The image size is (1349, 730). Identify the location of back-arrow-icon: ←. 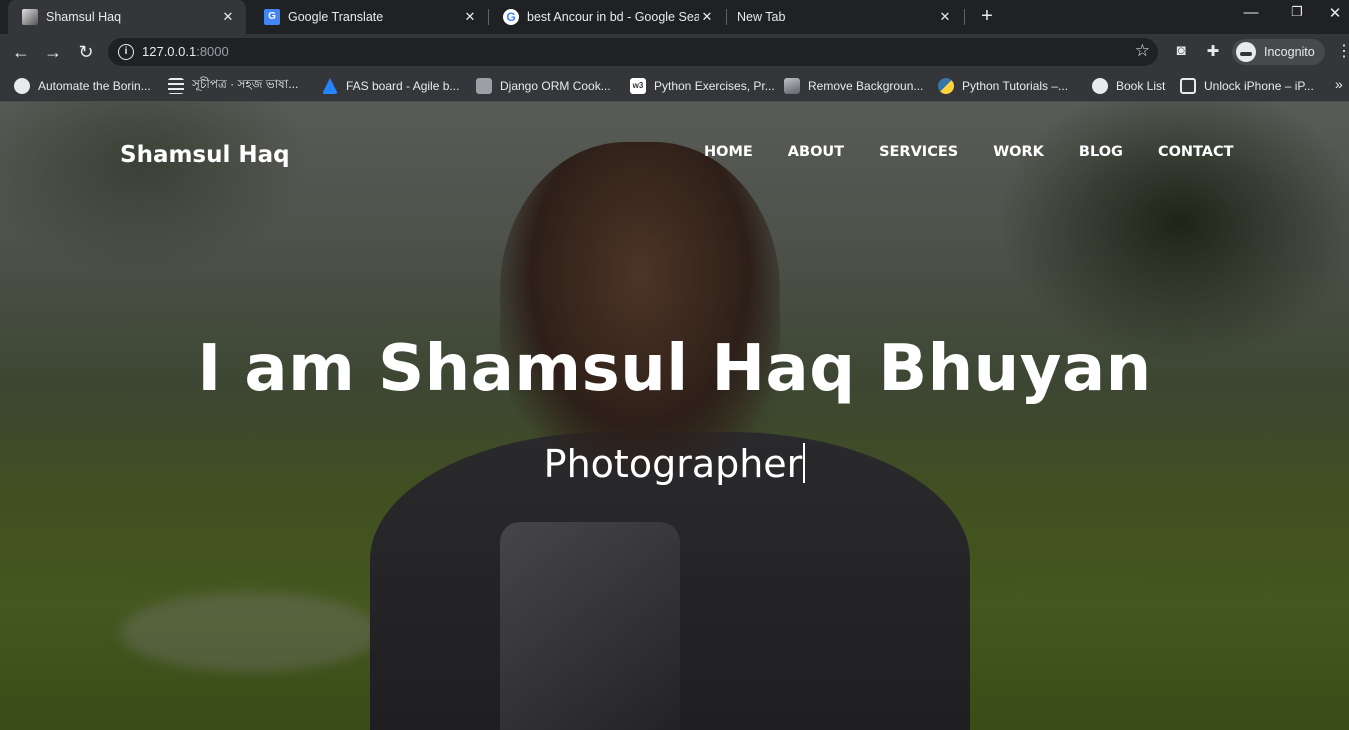
(21, 52).